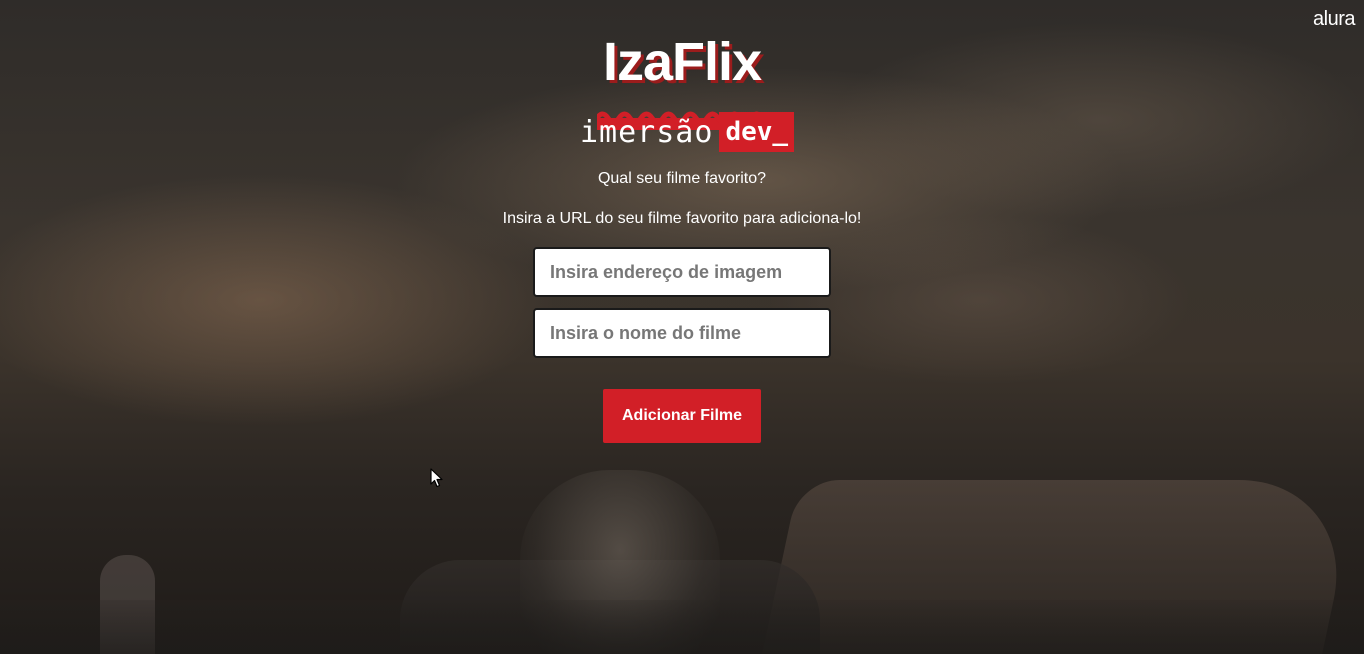  I want to click on mouse-pointer-icon, so click(436, 478).